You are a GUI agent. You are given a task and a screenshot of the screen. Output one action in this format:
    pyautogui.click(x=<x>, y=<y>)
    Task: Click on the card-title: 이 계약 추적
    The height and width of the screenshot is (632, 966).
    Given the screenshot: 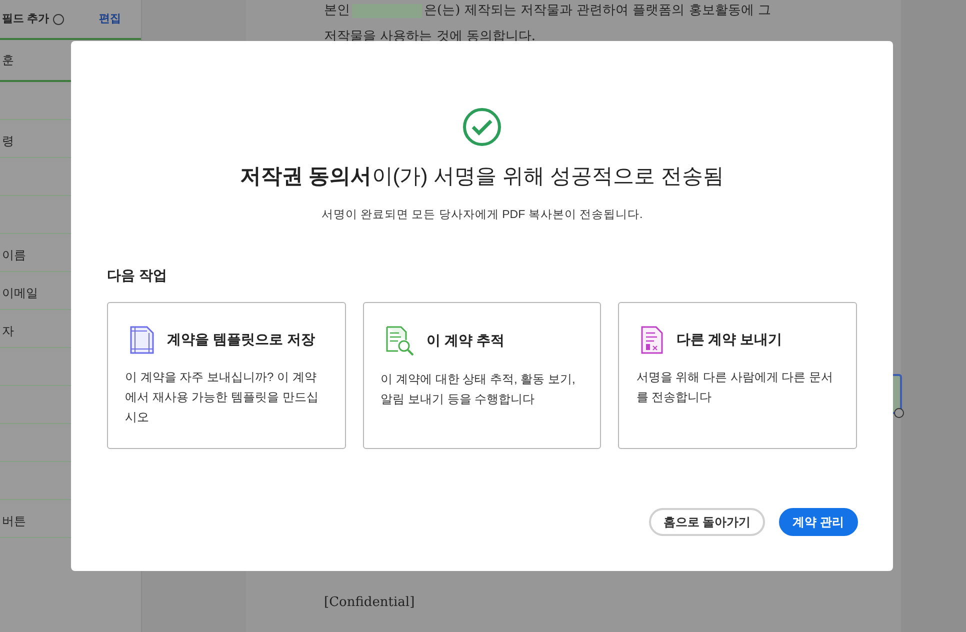 What is the action you would take?
    pyautogui.click(x=465, y=340)
    